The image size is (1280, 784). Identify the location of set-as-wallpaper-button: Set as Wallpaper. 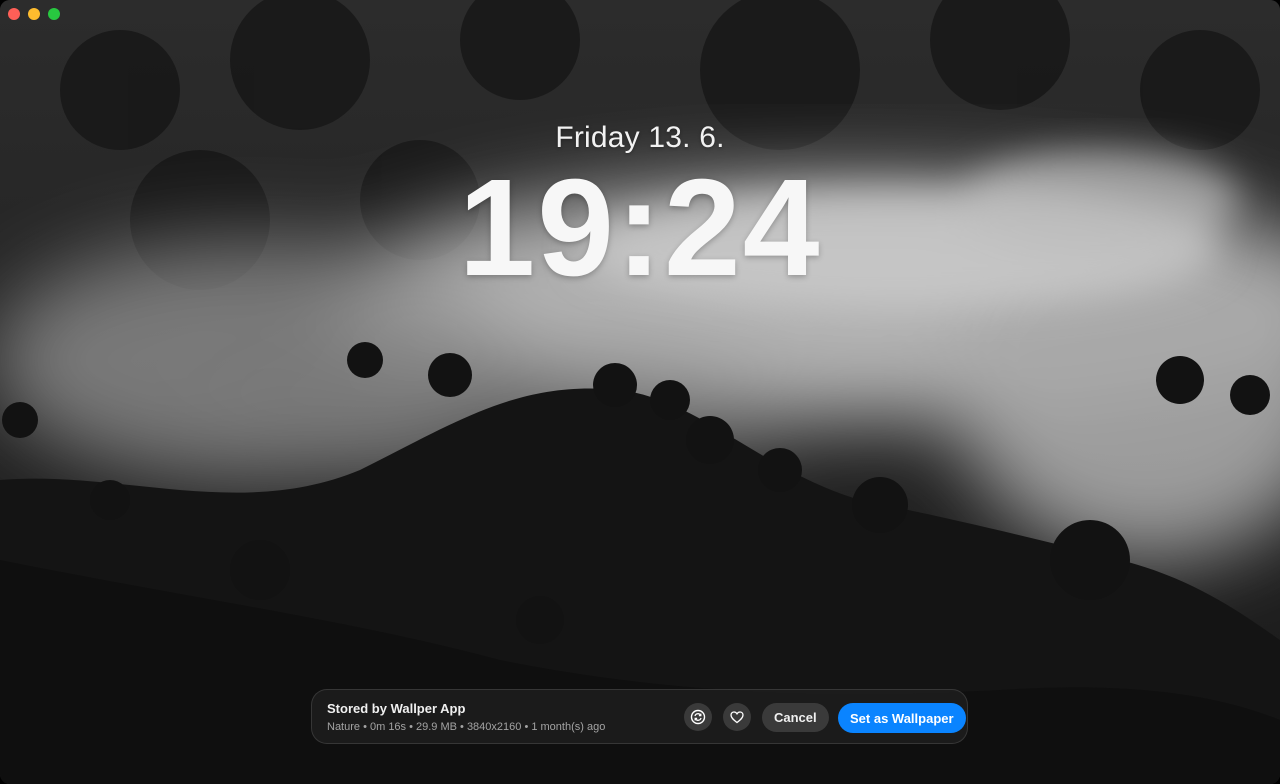
(902, 718).